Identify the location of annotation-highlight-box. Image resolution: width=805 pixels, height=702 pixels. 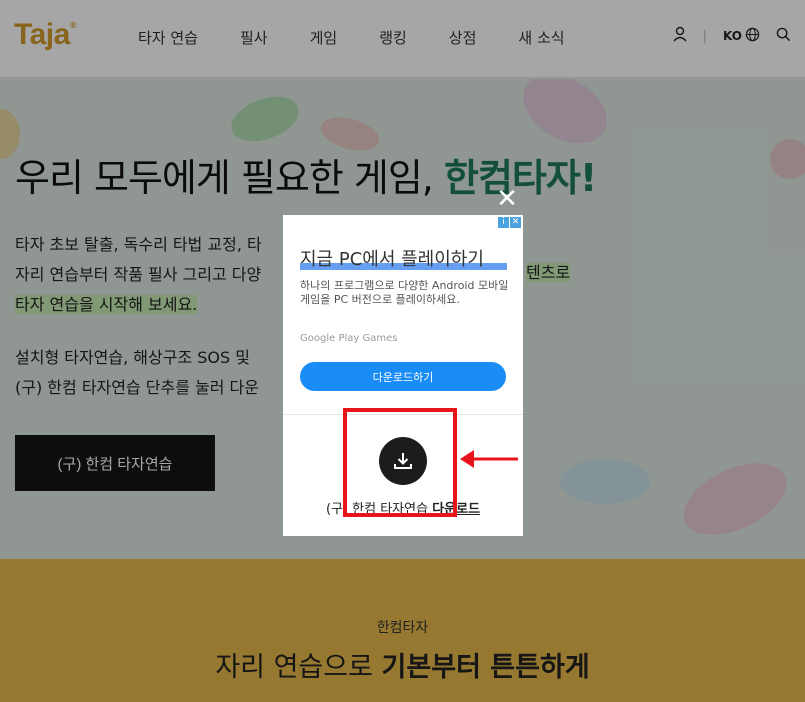
(400, 462).